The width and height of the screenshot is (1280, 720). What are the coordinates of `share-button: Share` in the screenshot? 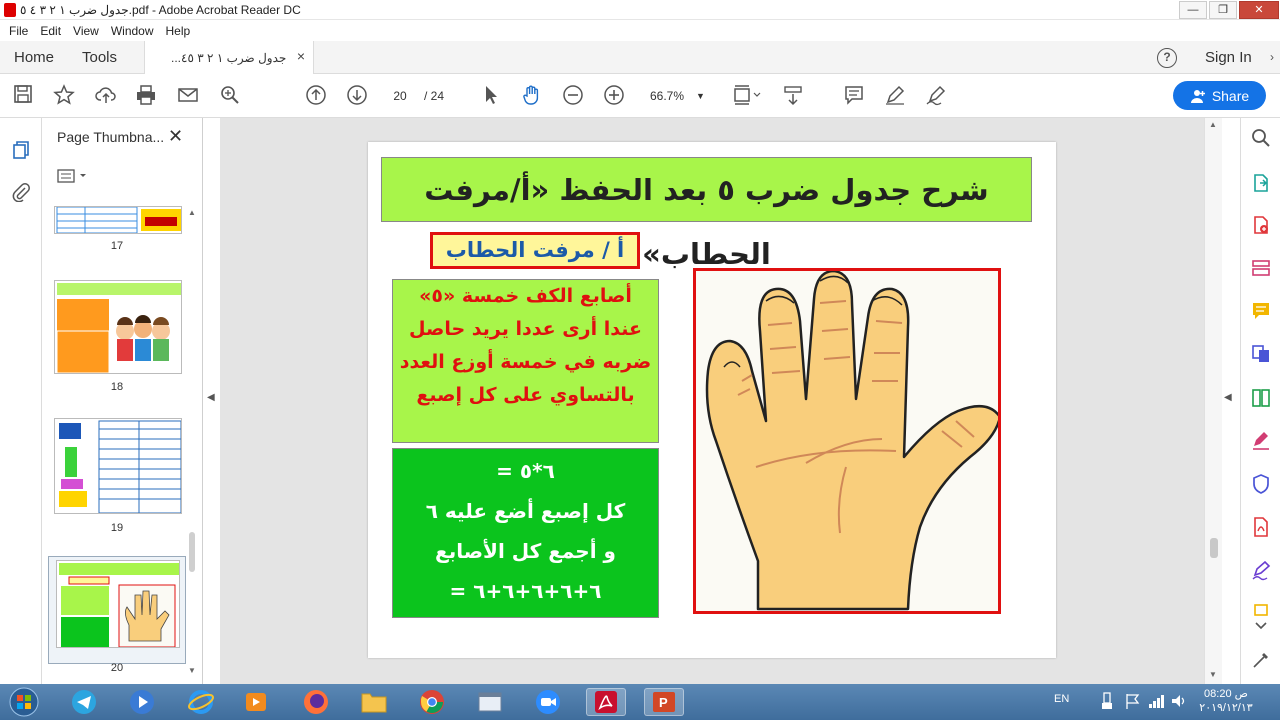 It's located at (1219, 95).